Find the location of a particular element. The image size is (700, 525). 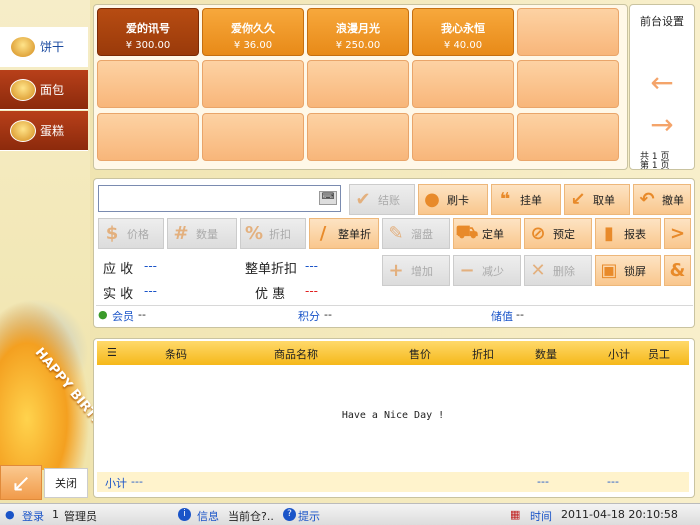

retrieve-order-button: ↙ 取单 is located at coordinates (597, 199).